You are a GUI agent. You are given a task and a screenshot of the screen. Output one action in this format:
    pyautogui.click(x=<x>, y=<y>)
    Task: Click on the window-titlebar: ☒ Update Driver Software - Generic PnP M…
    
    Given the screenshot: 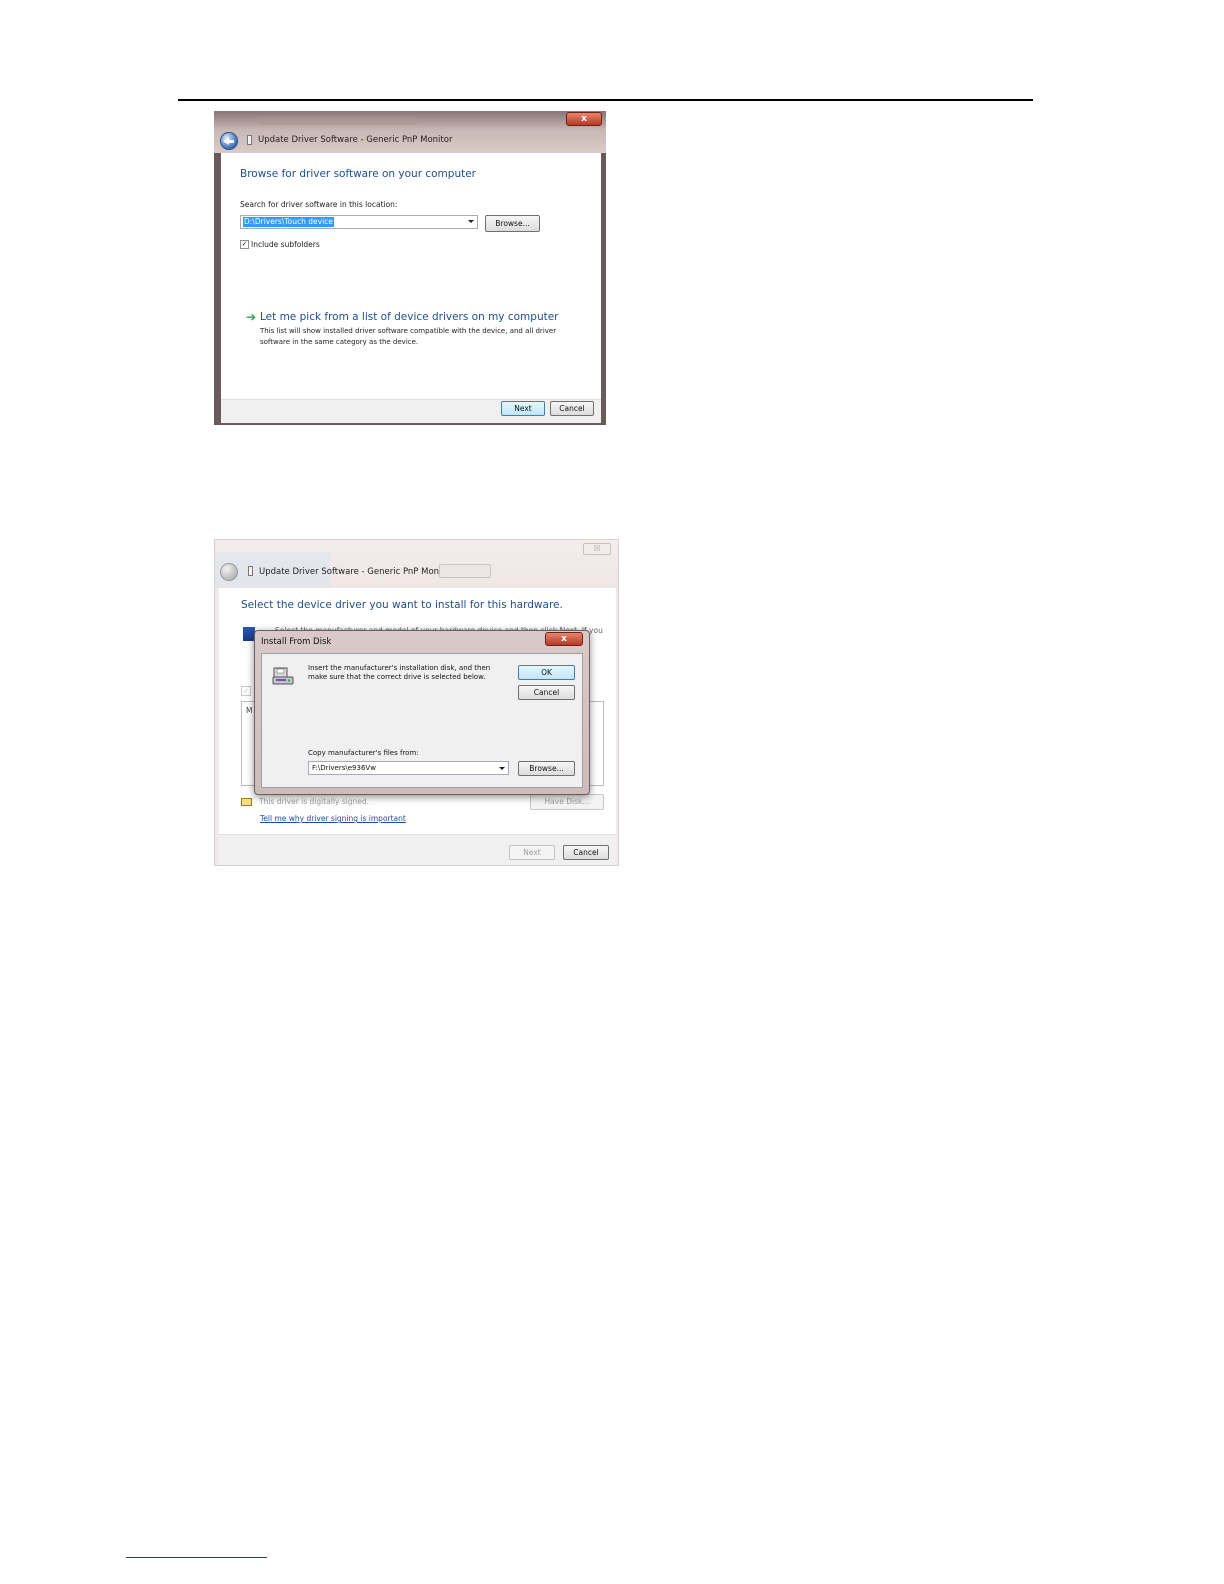 What is the action you would take?
    pyautogui.click(x=416, y=564)
    